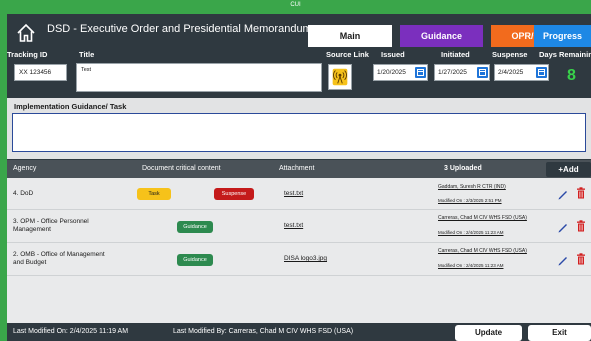 The image size is (591, 341). I want to click on suspense-date-value: 2/4/2025, so click(511, 72).